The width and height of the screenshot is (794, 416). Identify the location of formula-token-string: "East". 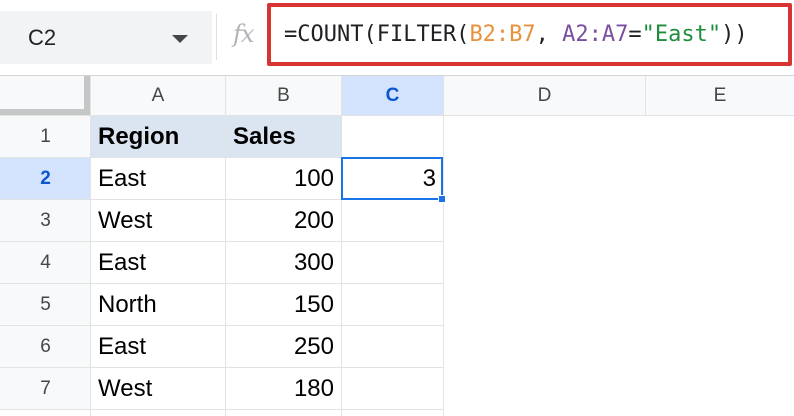
(681, 34).